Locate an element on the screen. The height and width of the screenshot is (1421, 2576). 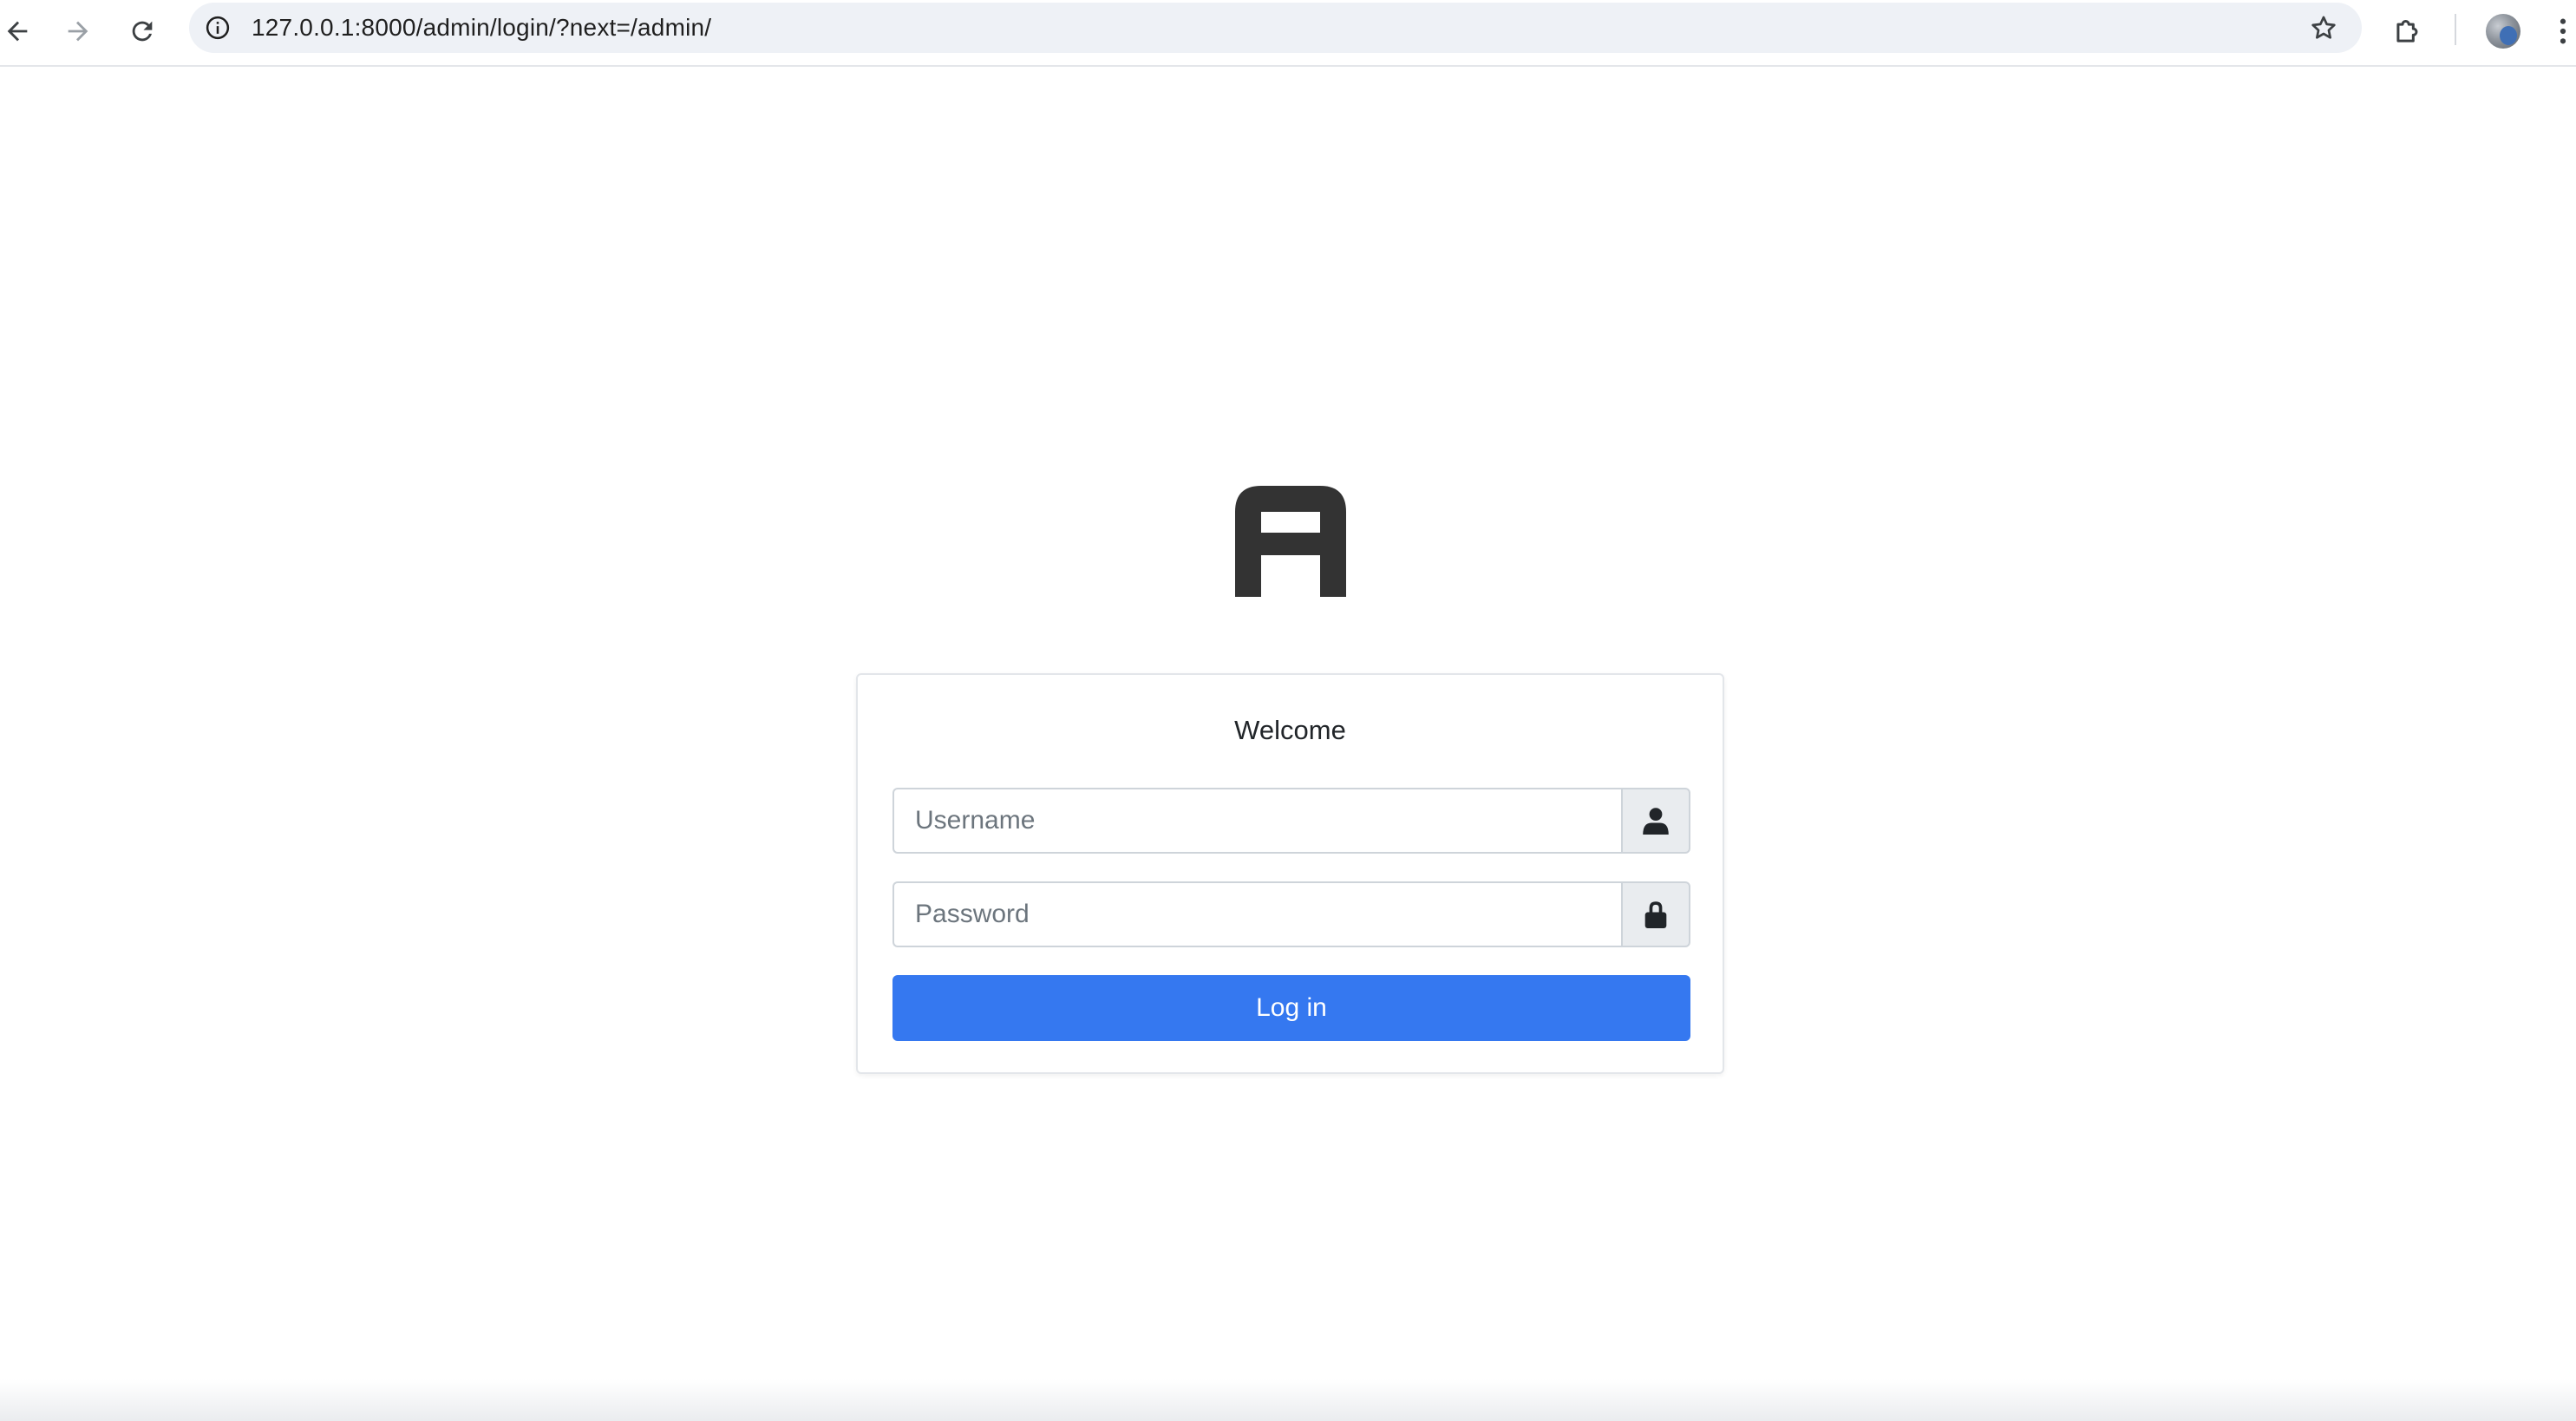
reload-button is located at coordinates (142, 31).